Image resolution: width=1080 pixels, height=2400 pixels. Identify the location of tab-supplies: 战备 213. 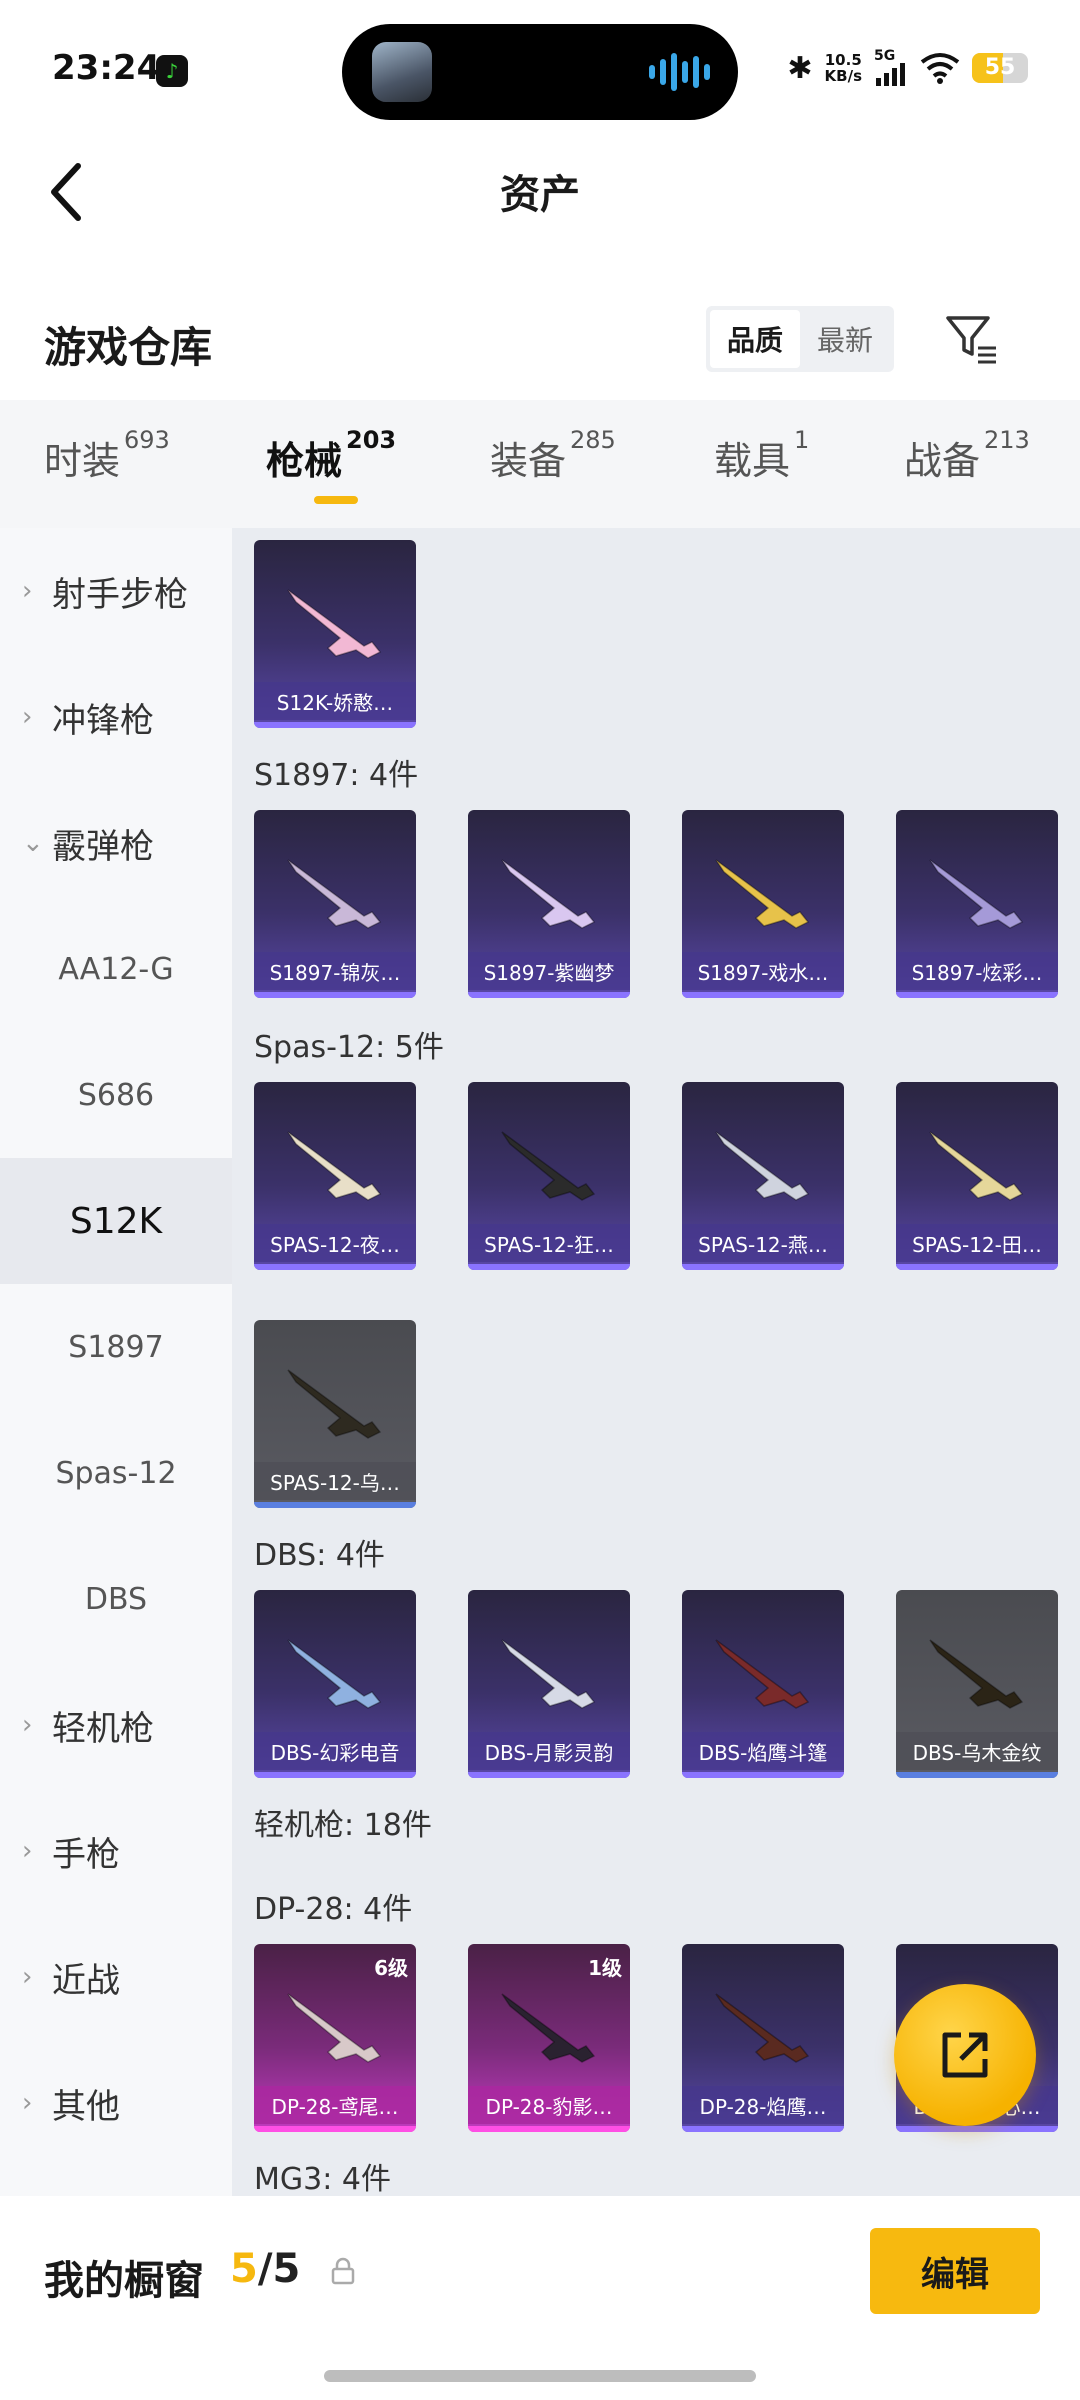
(967, 455).